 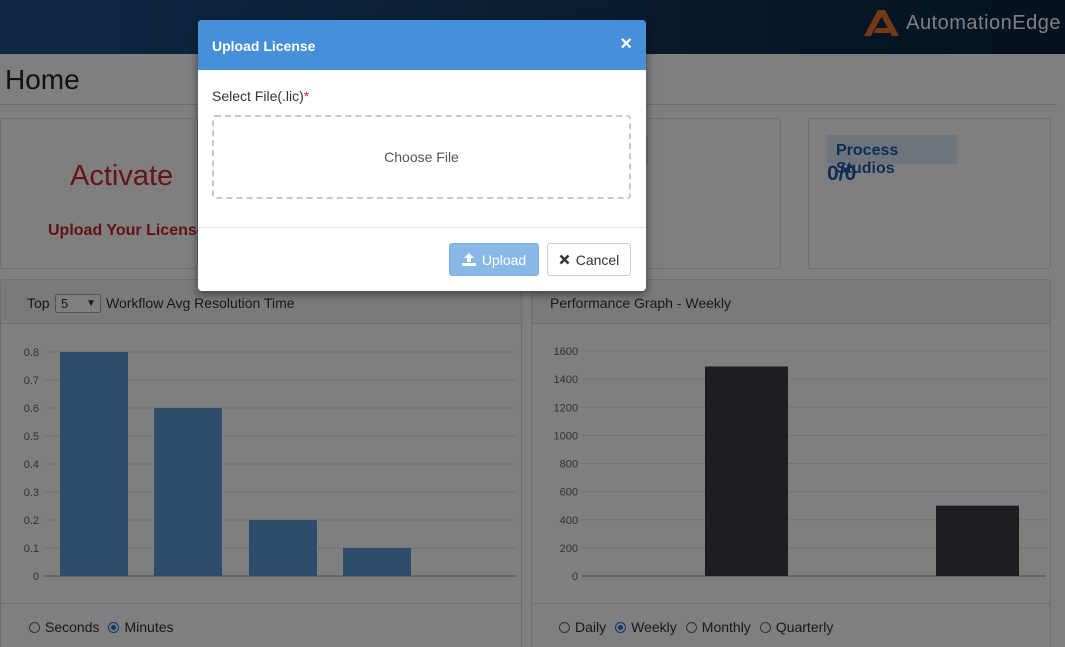 What do you see at coordinates (422, 227) in the screenshot?
I see `modal-footer-divider` at bounding box center [422, 227].